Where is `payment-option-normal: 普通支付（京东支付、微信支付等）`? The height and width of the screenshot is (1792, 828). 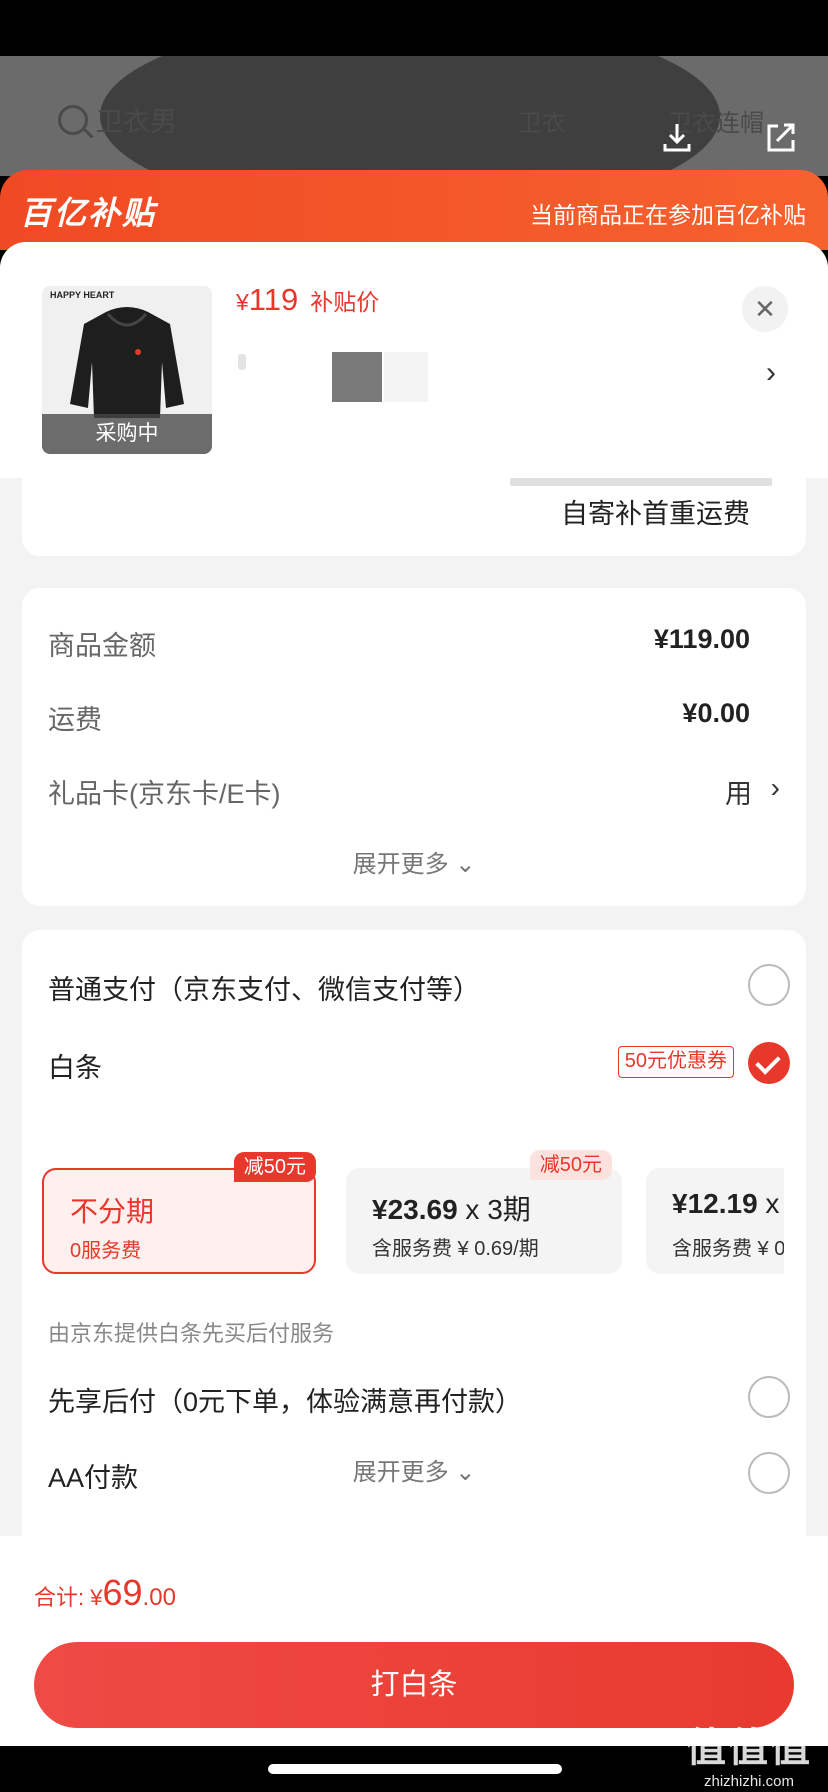
payment-option-normal: 普通支付（京东支付、微信支付等） is located at coordinates (424, 988).